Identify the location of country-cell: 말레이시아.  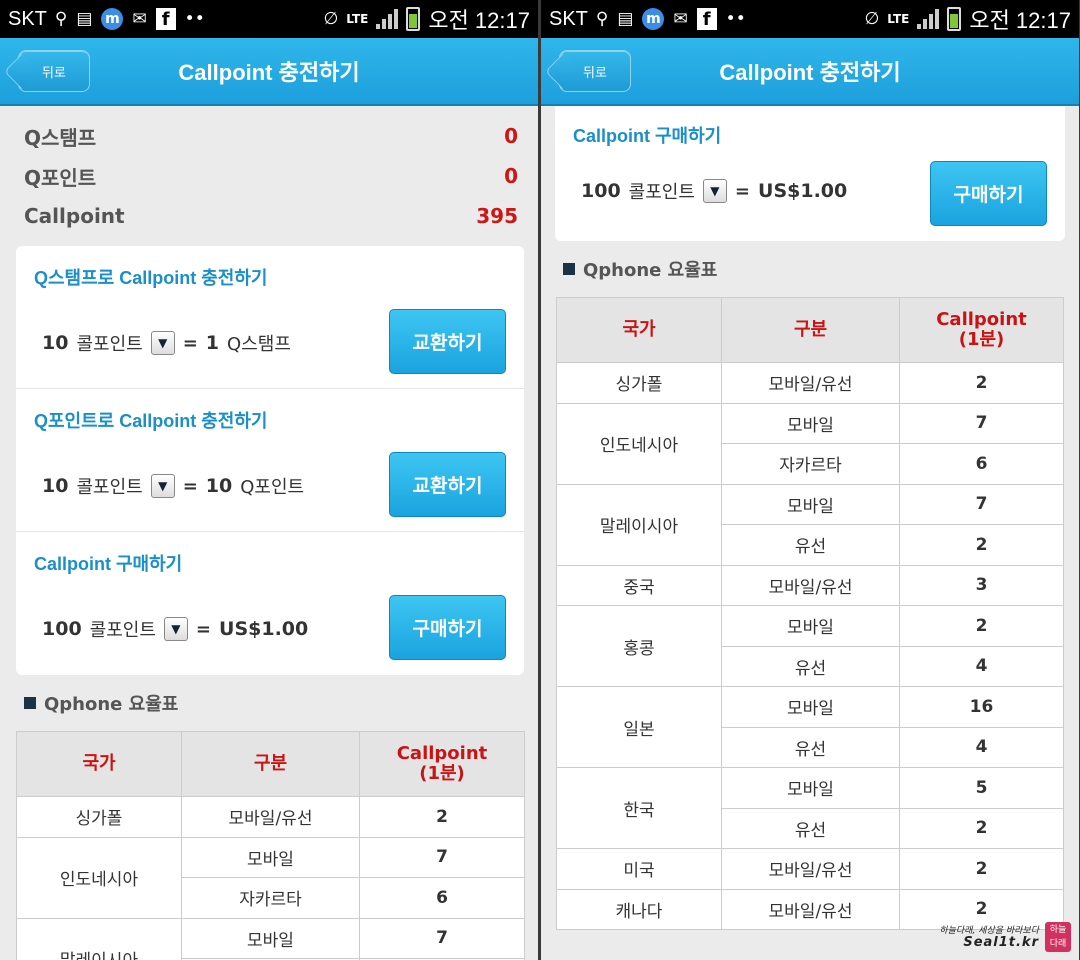
(639, 524).